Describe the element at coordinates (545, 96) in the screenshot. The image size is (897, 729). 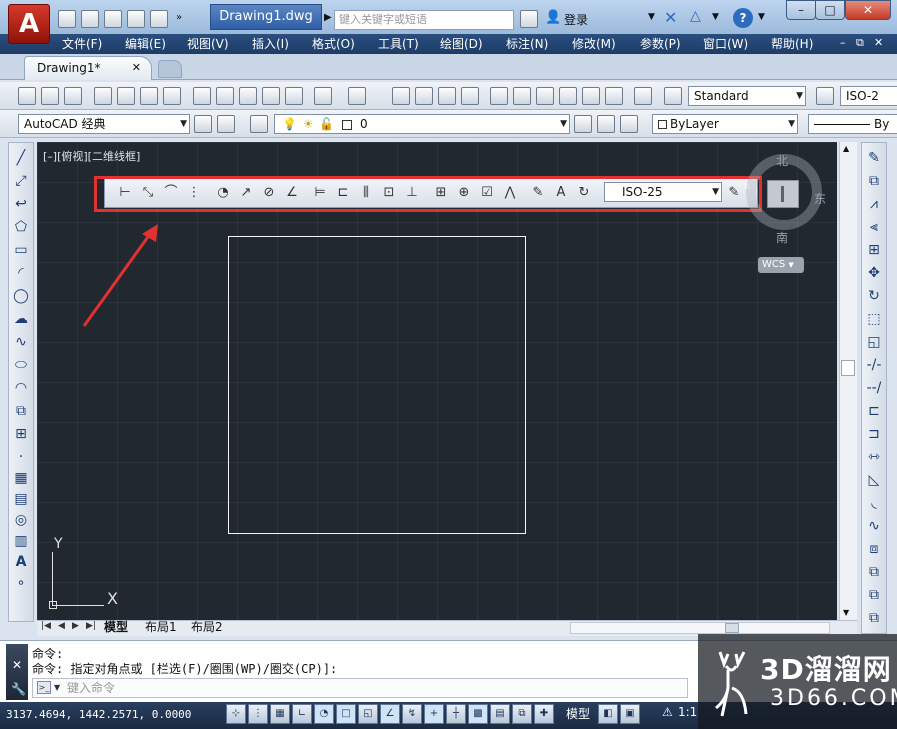
I see `tool-palettes-icon` at that location.